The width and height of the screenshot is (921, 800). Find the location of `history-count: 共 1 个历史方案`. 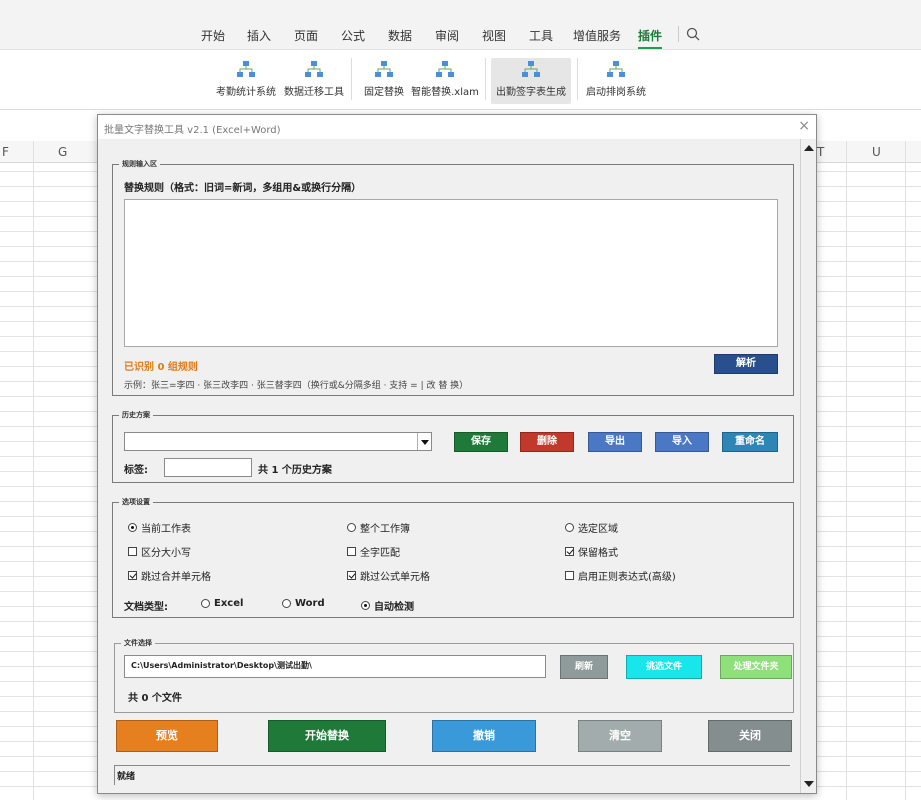

history-count: 共 1 个历史方案 is located at coordinates (295, 470).